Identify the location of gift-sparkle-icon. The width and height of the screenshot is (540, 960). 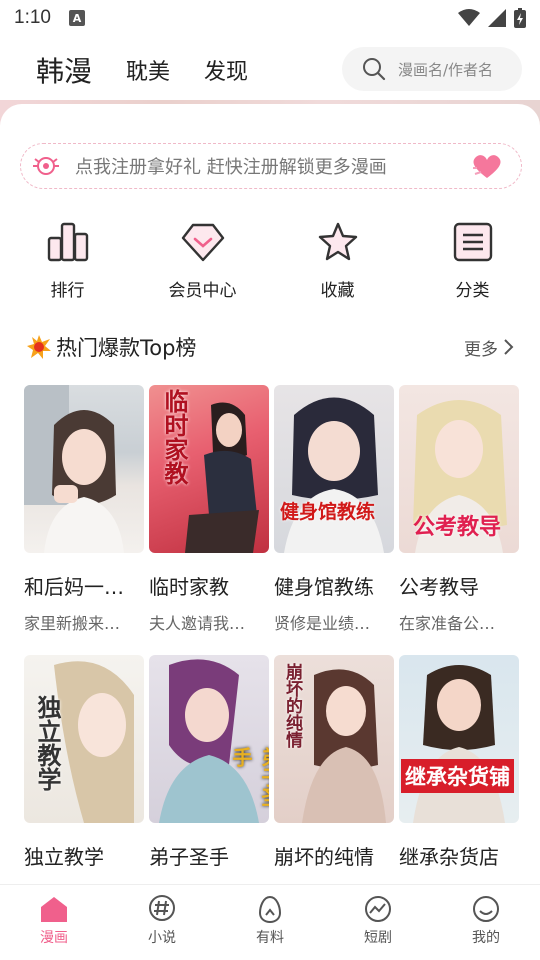
(46, 166).